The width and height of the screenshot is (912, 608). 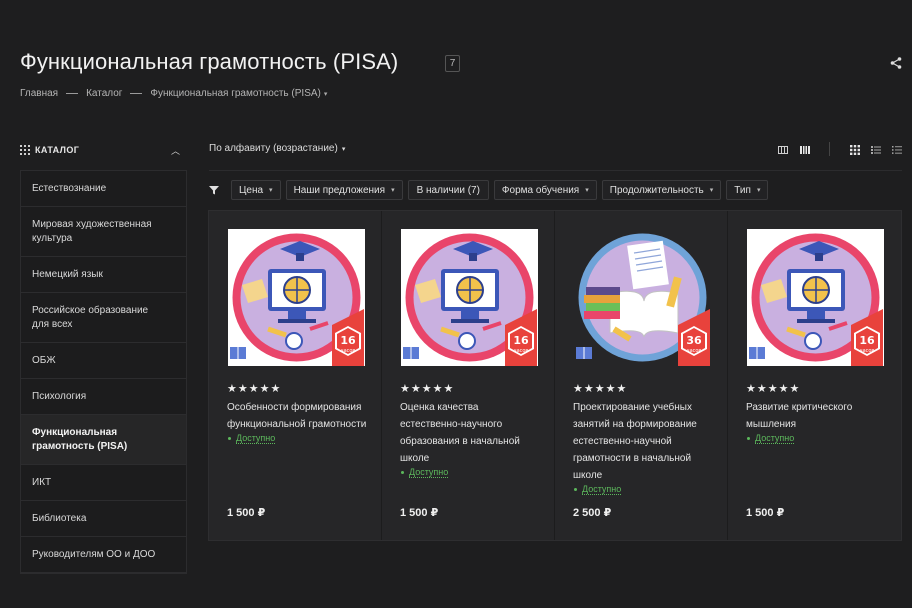 I want to click on catalog-heading: КАТАЛОГ, so click(x=57, y=150).